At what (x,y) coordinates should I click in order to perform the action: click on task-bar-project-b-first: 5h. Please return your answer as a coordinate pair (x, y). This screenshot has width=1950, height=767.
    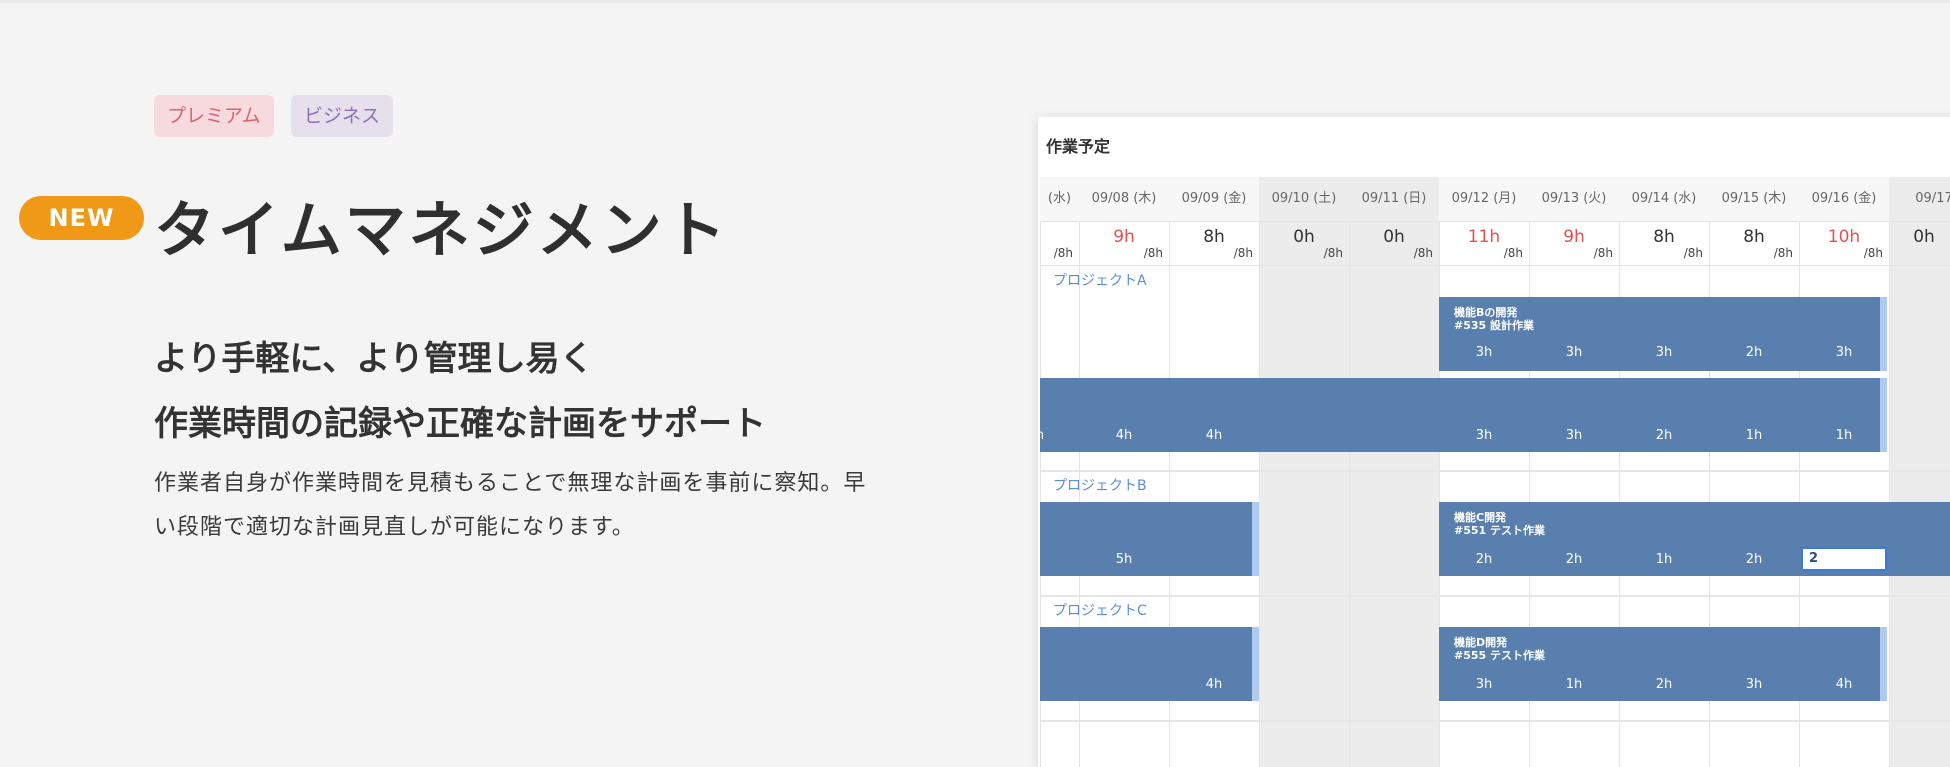
    Looking at the image, I should click on (1149, 539).